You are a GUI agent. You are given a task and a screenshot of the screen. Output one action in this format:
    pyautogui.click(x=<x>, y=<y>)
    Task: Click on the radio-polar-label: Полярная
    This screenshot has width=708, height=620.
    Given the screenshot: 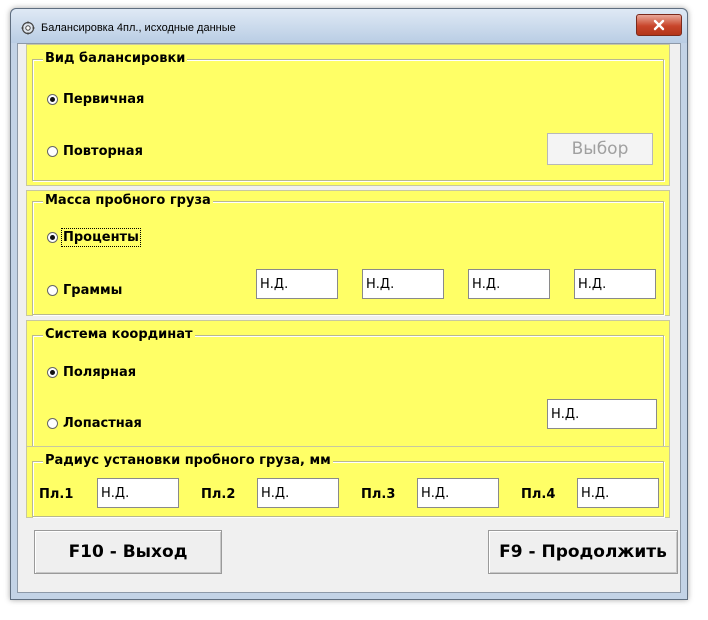 What is the action you would take?
    pyautogui.click(x=100, y=372)
    